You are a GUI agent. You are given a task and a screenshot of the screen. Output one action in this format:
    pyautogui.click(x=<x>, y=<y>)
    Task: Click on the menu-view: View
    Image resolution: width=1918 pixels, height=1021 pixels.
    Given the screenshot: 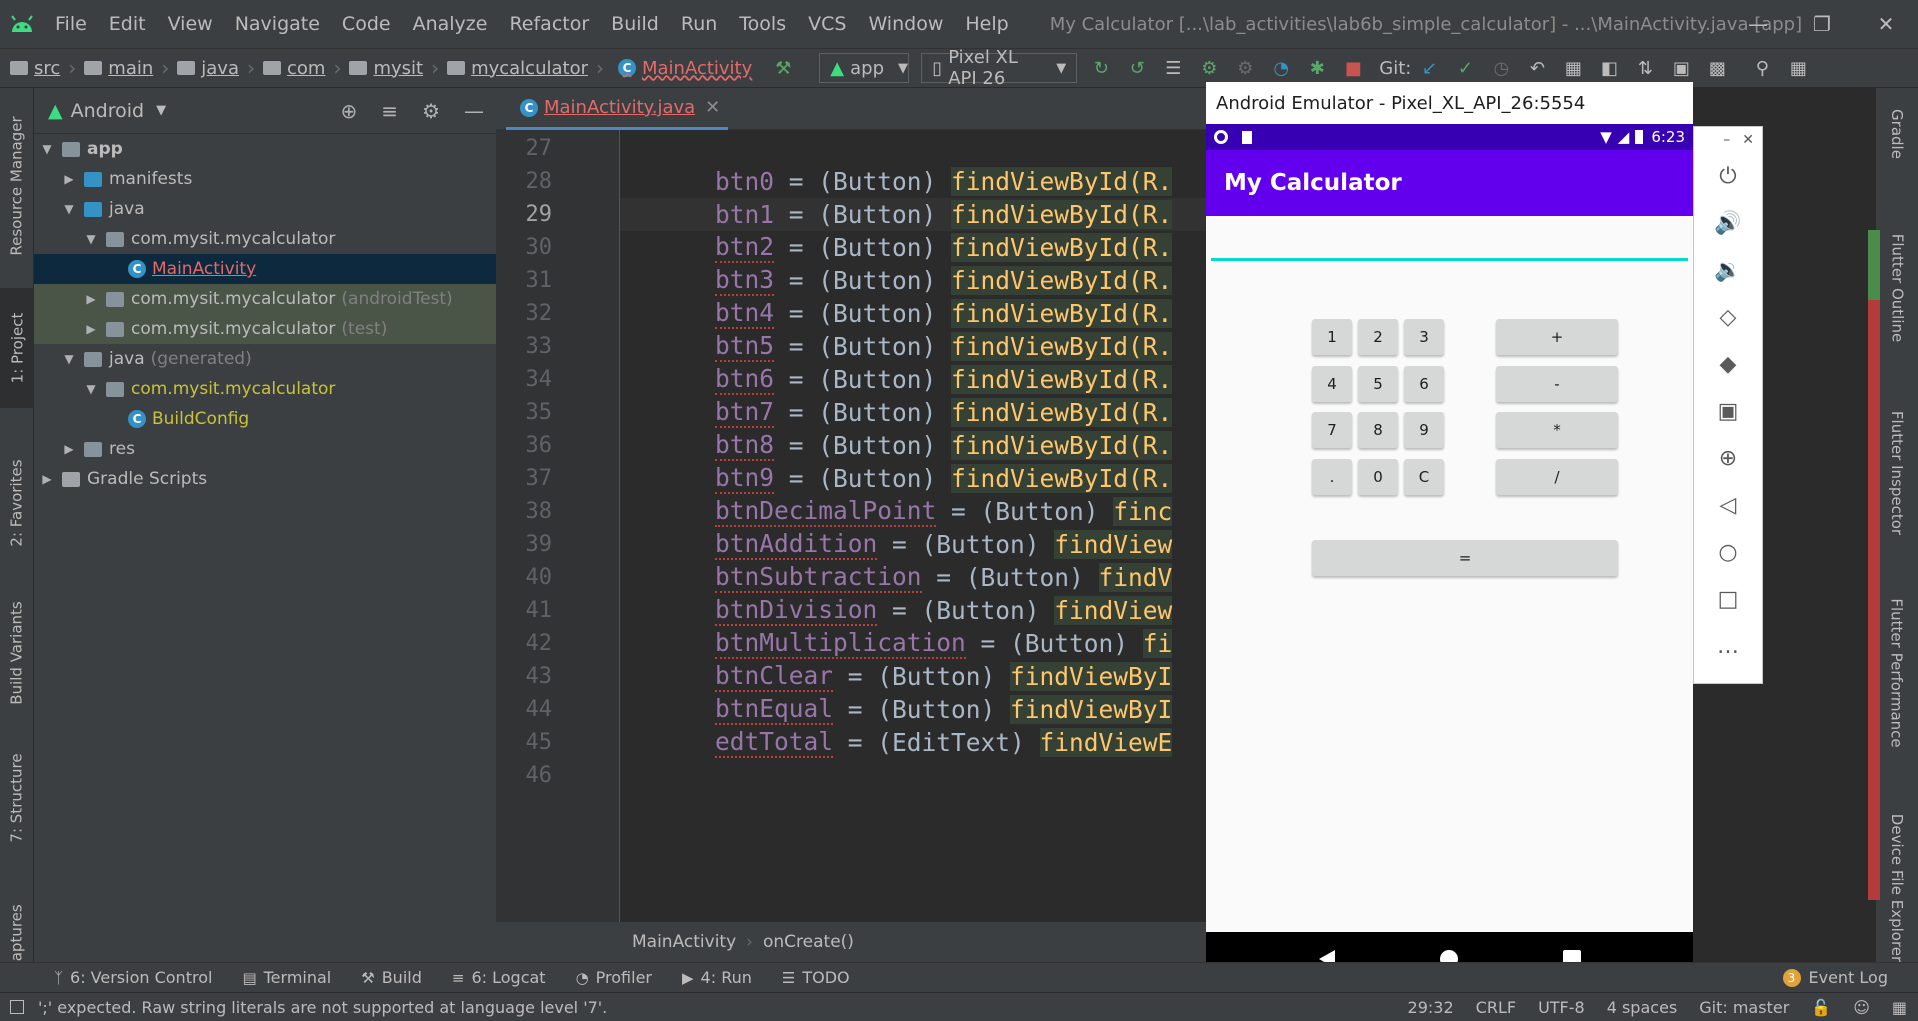 What is the action you would take?
    pyautogui.click(x=190, y=24)
    